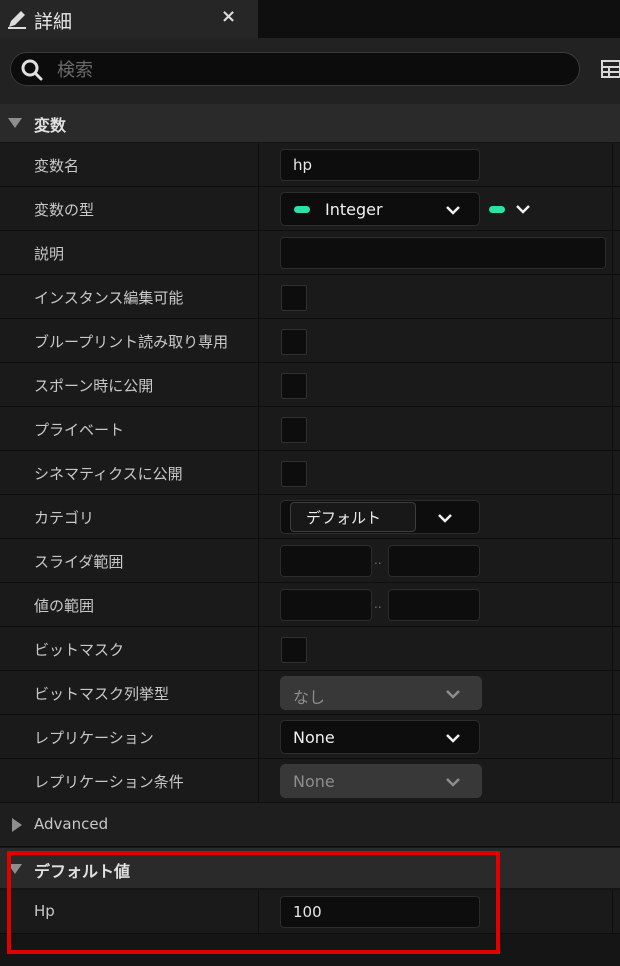 The image size is (620, 966). Describe the element at coordinates (94, 738) in the screenshot. I see `row-label: レプリケーション` at that location.